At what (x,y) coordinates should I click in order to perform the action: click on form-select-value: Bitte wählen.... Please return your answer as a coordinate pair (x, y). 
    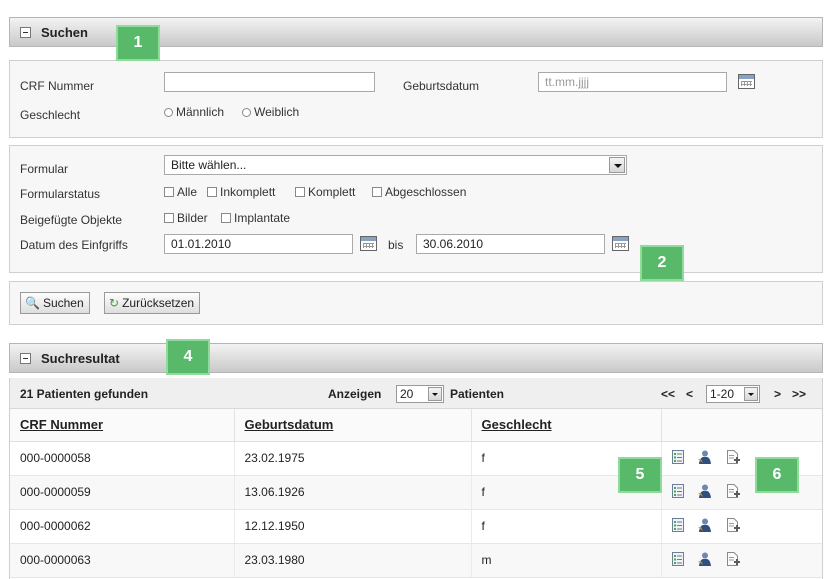
    Looking at the image, I should click on (209, 165).